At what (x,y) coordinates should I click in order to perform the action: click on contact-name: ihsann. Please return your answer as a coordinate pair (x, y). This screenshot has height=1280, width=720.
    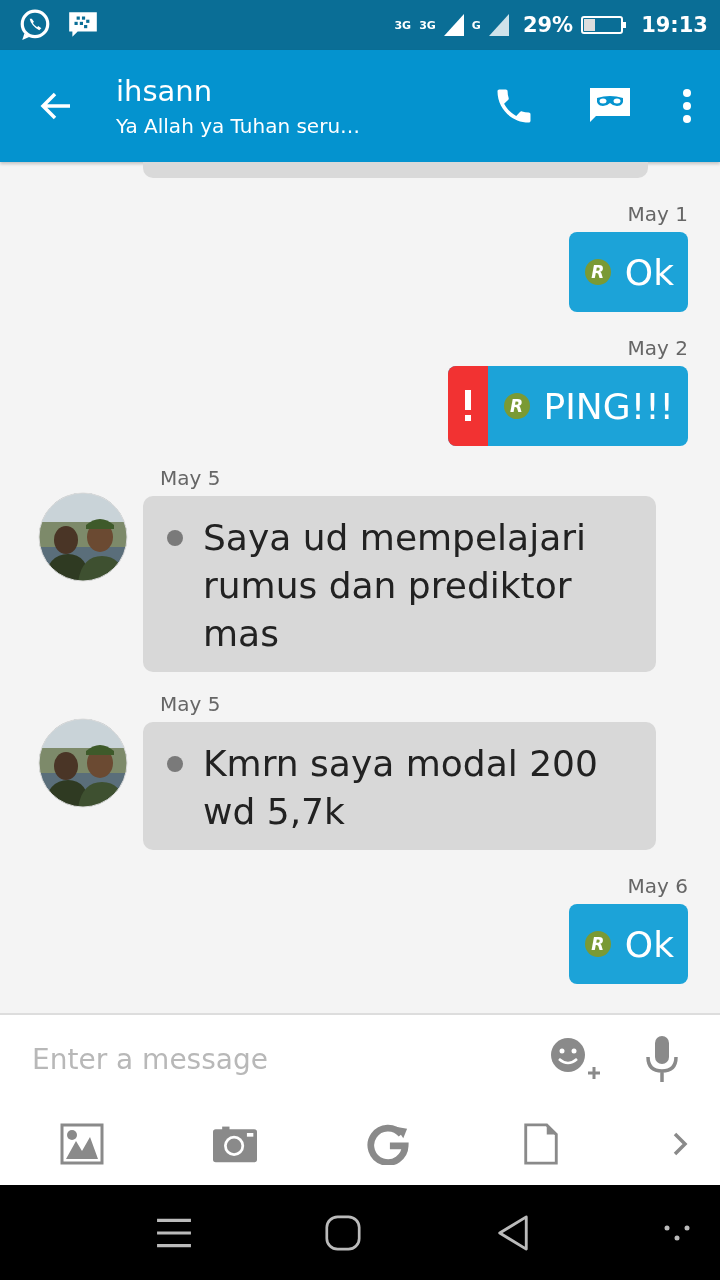
    Looking at the image, I should click on (165, 91).